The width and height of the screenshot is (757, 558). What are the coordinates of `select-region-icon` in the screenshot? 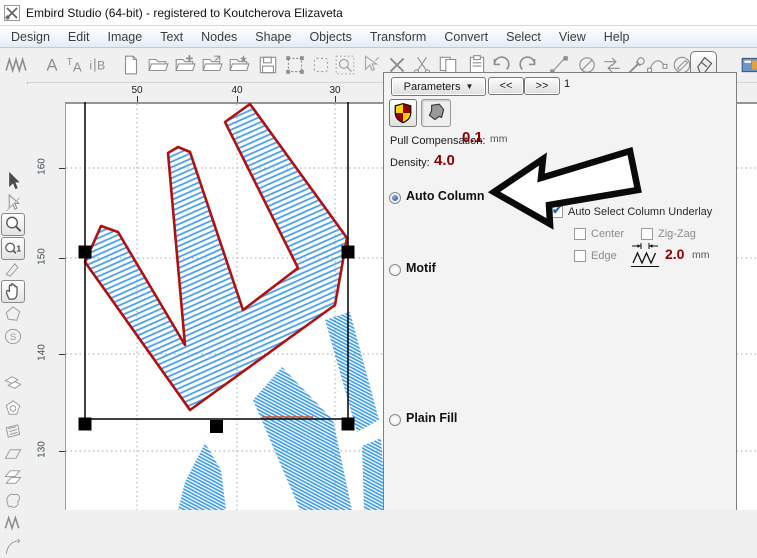 It's located at (321, 65).